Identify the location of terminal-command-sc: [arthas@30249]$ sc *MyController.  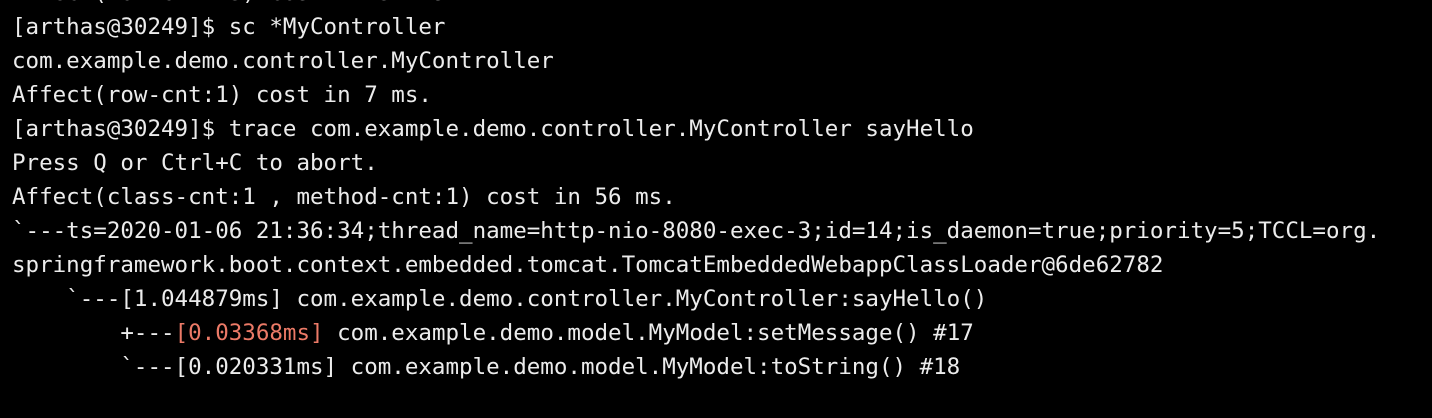
(229, 27).